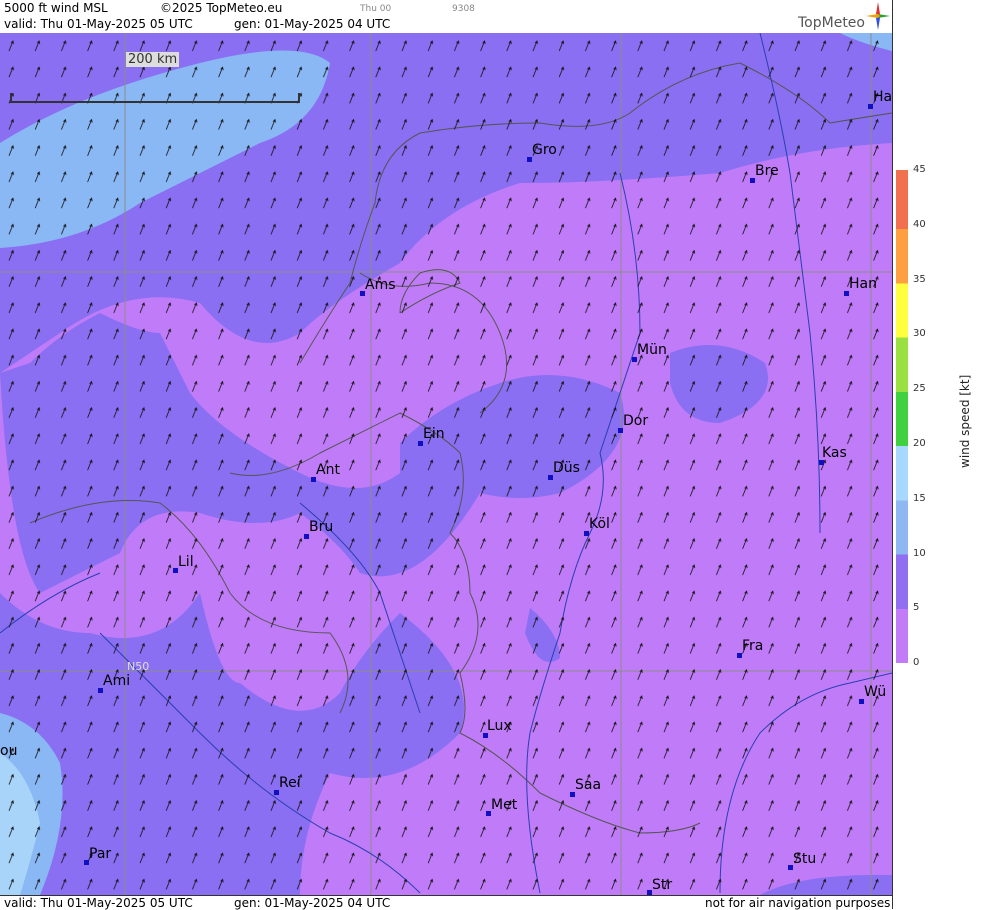 The height and width of the screenshot is (910, 983). What do you see at coordinates (98, 24) in the screenshot?
I see `valid-time: valid: Thu 01-May-2025 05 UTC` at bounding box center [98, 24].